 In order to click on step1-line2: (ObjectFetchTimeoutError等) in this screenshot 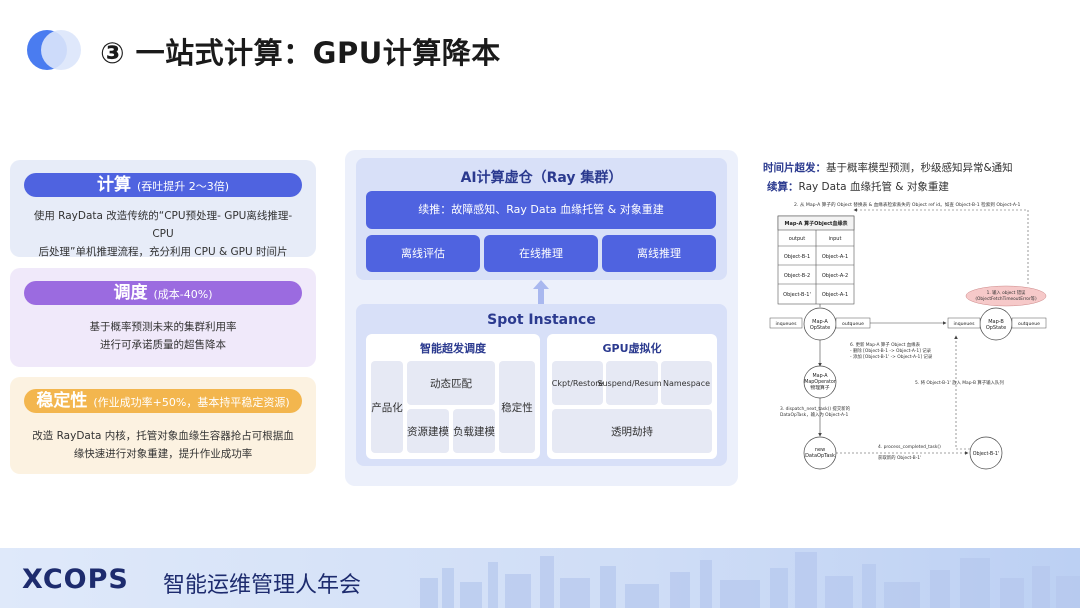, I will do `click(1006, 298)`.